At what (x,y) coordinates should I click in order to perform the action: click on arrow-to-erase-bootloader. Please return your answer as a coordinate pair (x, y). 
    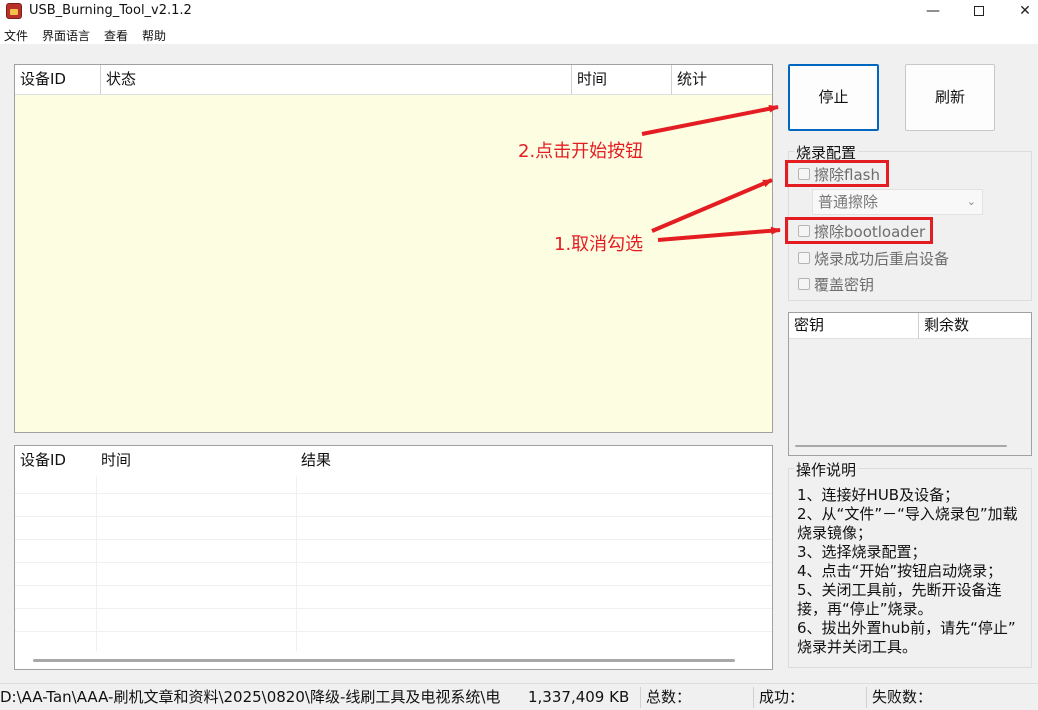
    Looking at the image, I should click on (719, 234).